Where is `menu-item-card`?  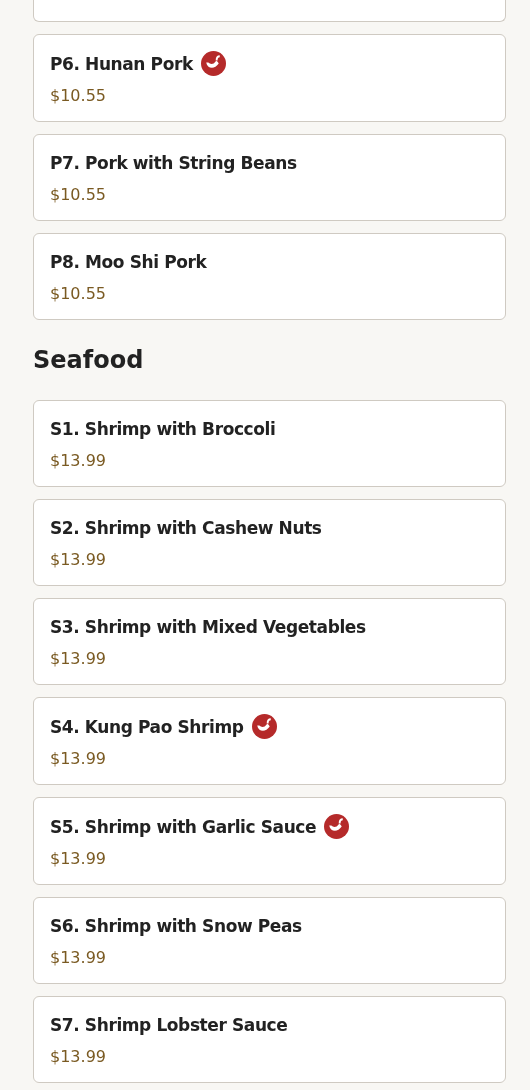 menu-item-card is located at coordinates (269, 11).